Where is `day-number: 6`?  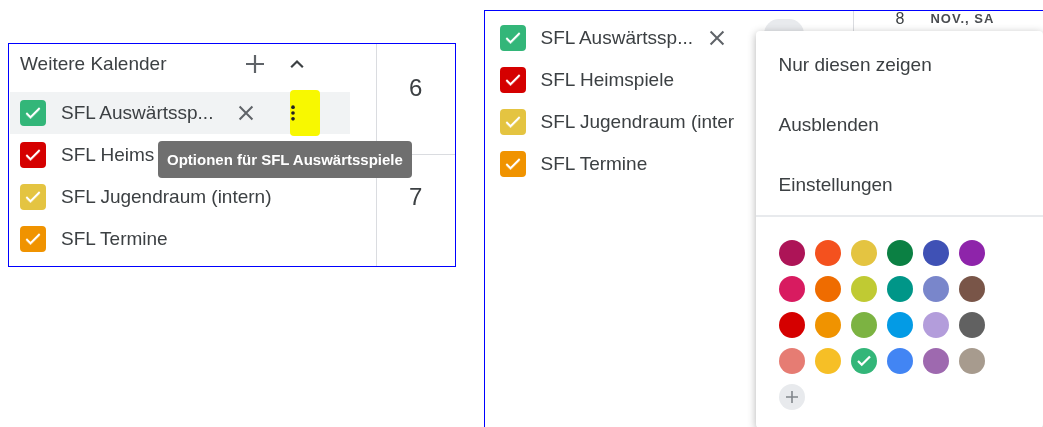 day-number: 6 is located at coordinates (416, 88).